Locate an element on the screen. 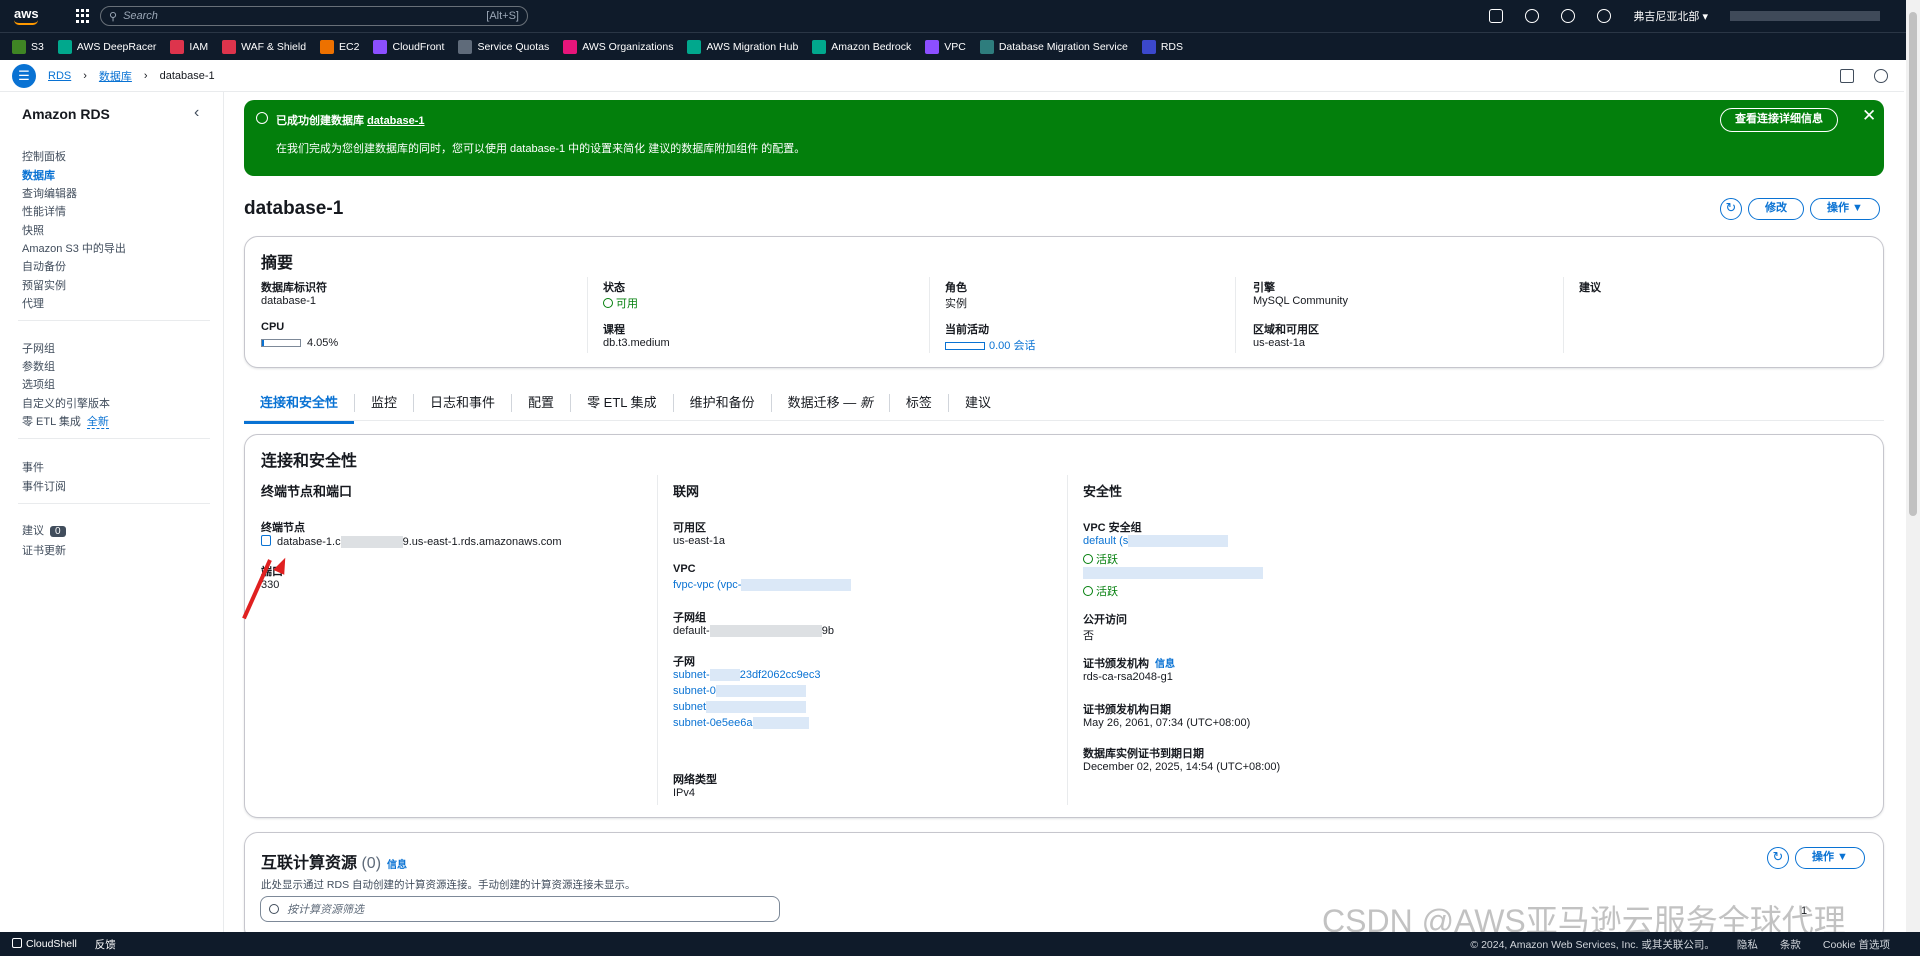 The image size is (1920, 956). new-badge: 全新 is located at coordinates (97, 422).